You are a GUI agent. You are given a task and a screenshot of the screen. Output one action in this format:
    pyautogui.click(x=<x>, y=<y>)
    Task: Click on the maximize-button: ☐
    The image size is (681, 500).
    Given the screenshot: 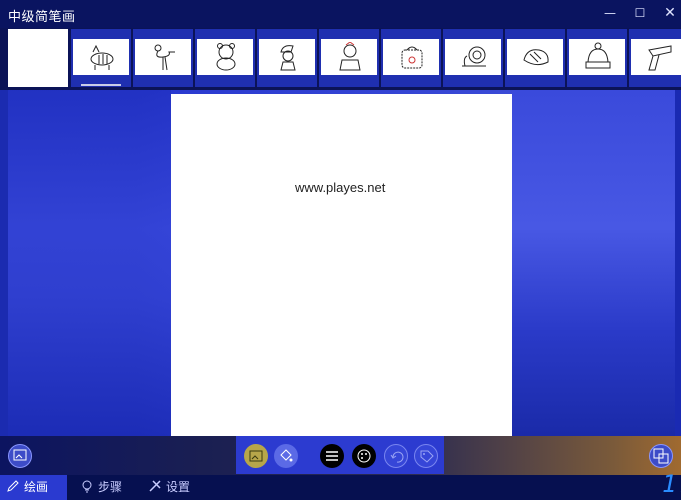 What is the action you would take?
    pyautogui.click(x=640, y=13)
    